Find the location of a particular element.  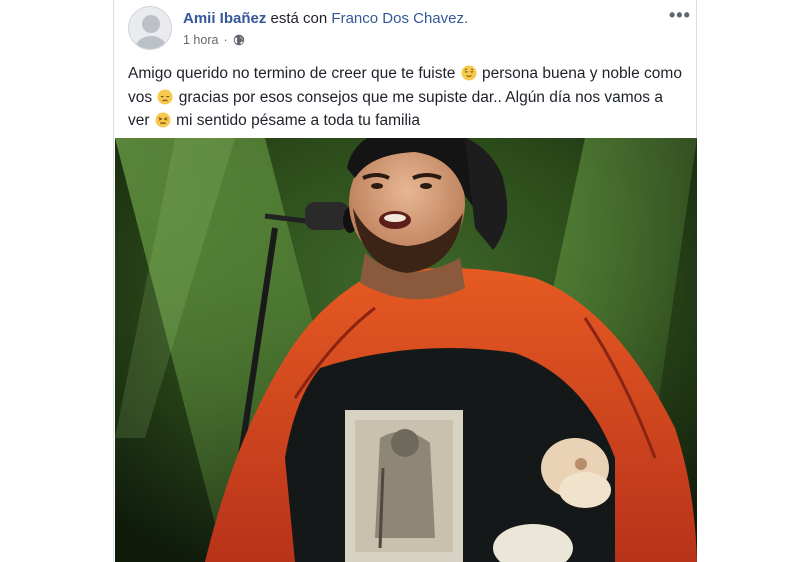

default-avatar-icon is located at coordinates (150, 28).